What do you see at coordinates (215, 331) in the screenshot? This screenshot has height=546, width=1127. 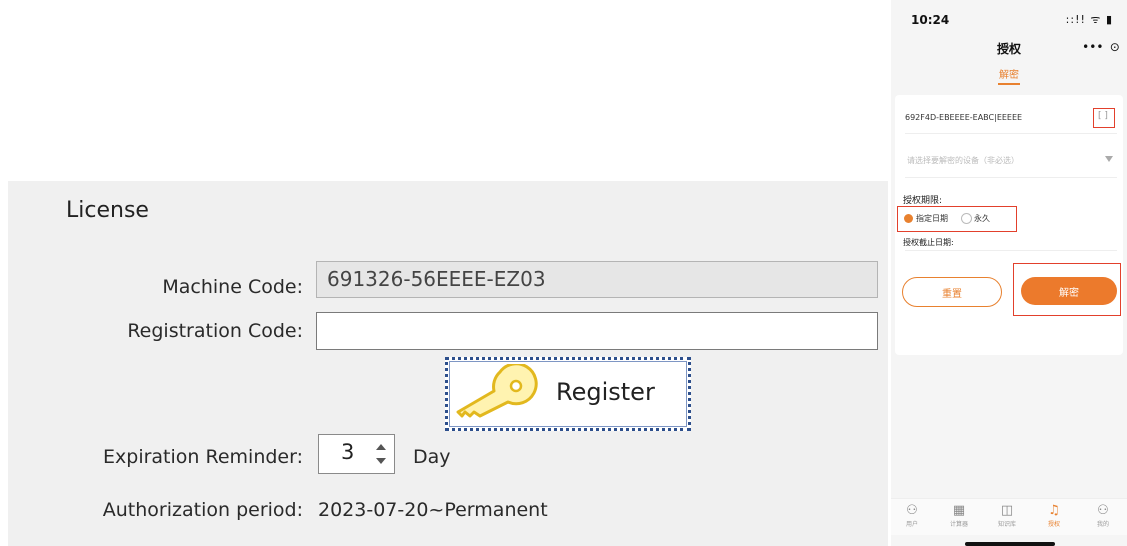 I see `registration-code-label: Registration Code:` at bounding box center [215, 331].